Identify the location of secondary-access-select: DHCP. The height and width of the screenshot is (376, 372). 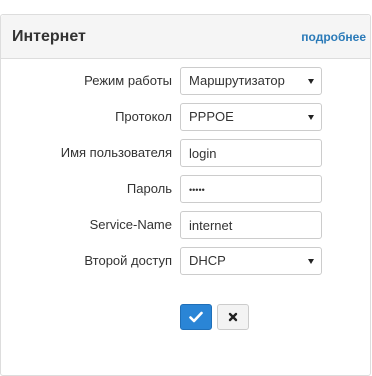
(251, 261).